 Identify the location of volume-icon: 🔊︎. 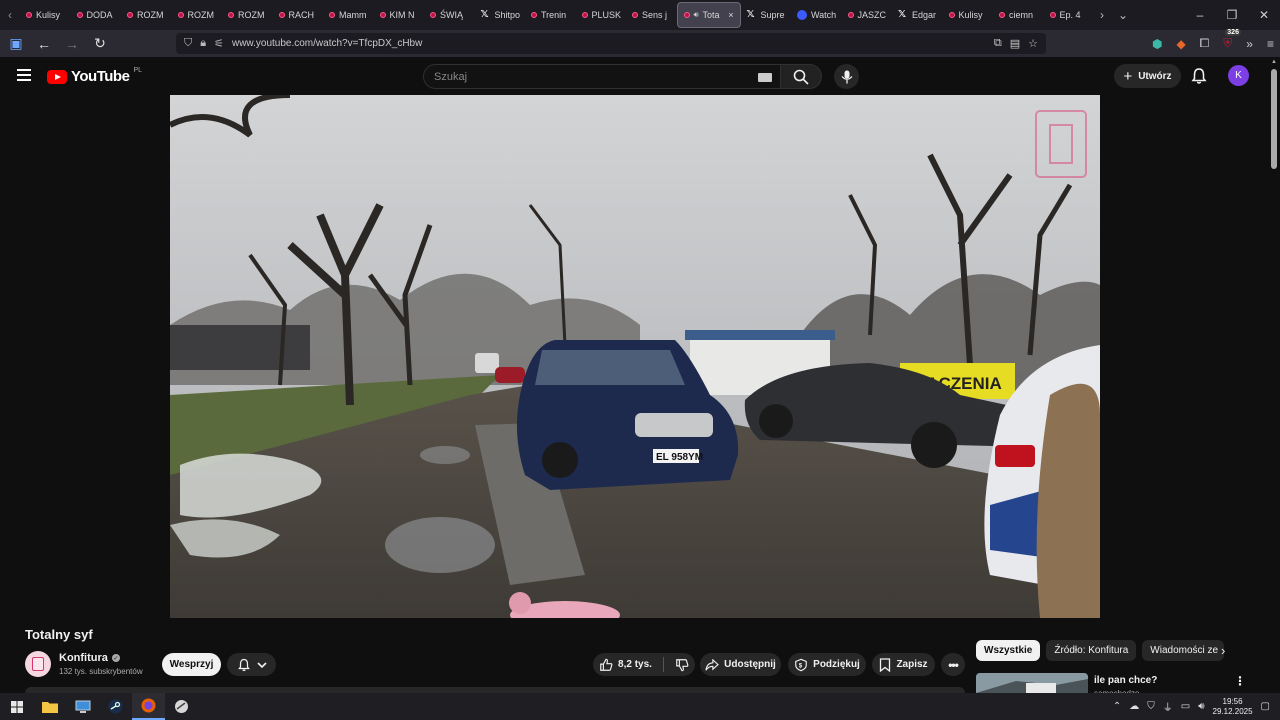
(1201, 706).